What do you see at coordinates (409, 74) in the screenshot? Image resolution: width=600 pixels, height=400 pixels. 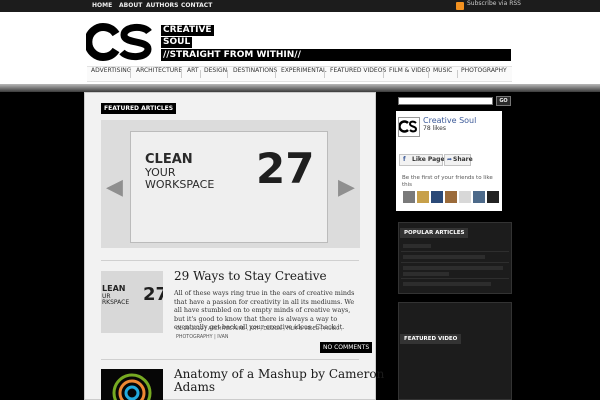 I see `nav-film-video: Film & Video` at bounding box center [409, 74].